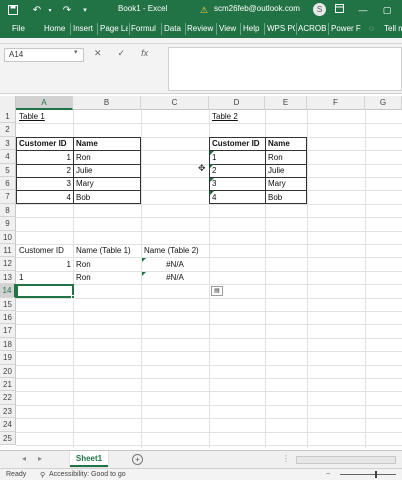 The width and height of the screenshot is (402, 480). What do you see at coordinates (83, 157) in the screenshot?
I see `table1-cell-name: Ron` at bounding box center [83, 157].